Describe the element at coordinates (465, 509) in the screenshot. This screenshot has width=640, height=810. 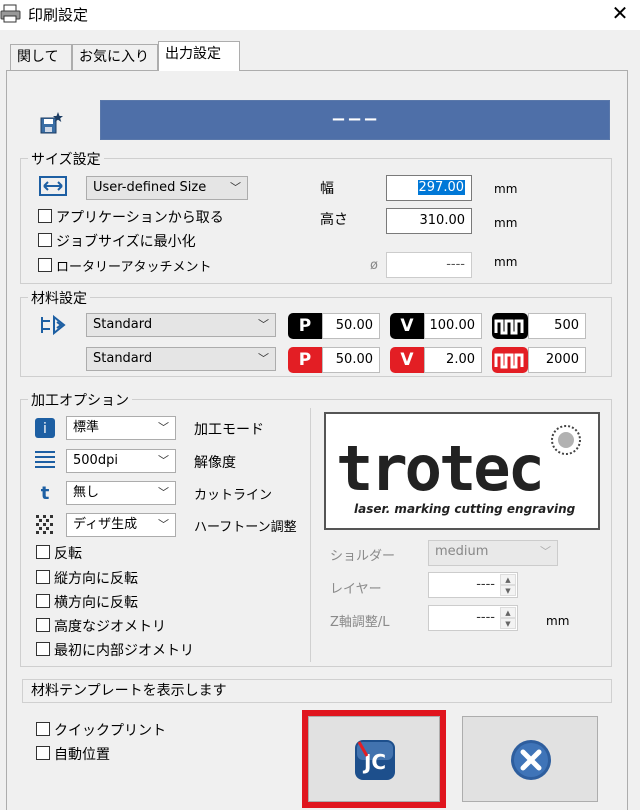
I see `logo-tagline: laser. marking cutting engraving` at that location.